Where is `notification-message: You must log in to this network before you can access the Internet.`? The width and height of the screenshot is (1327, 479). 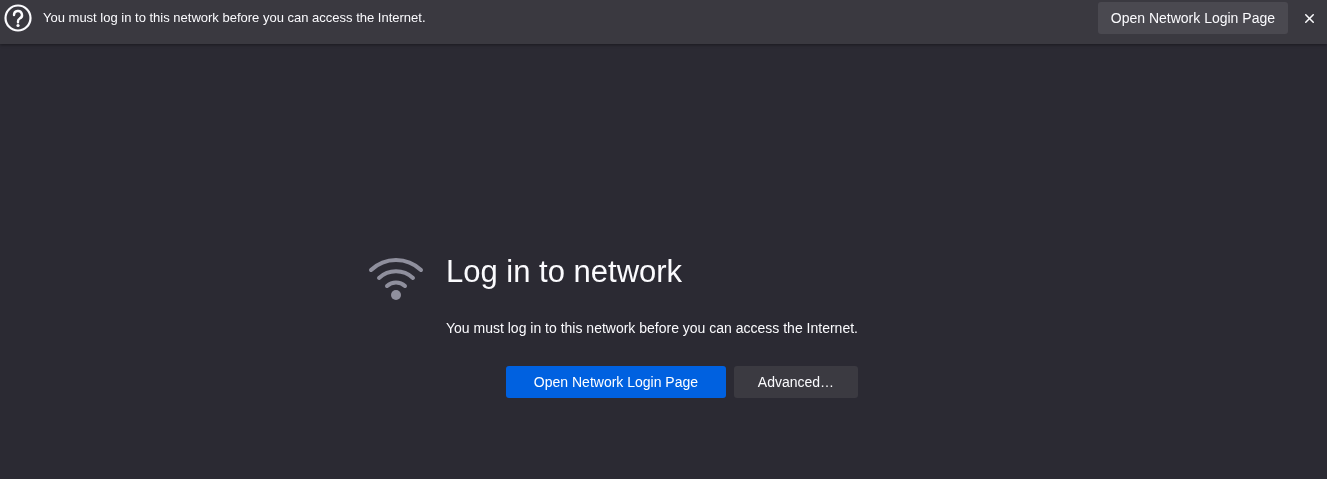 notification-message: You must log in to this network before you can access the Internet. is located at coordinates (234, 18).